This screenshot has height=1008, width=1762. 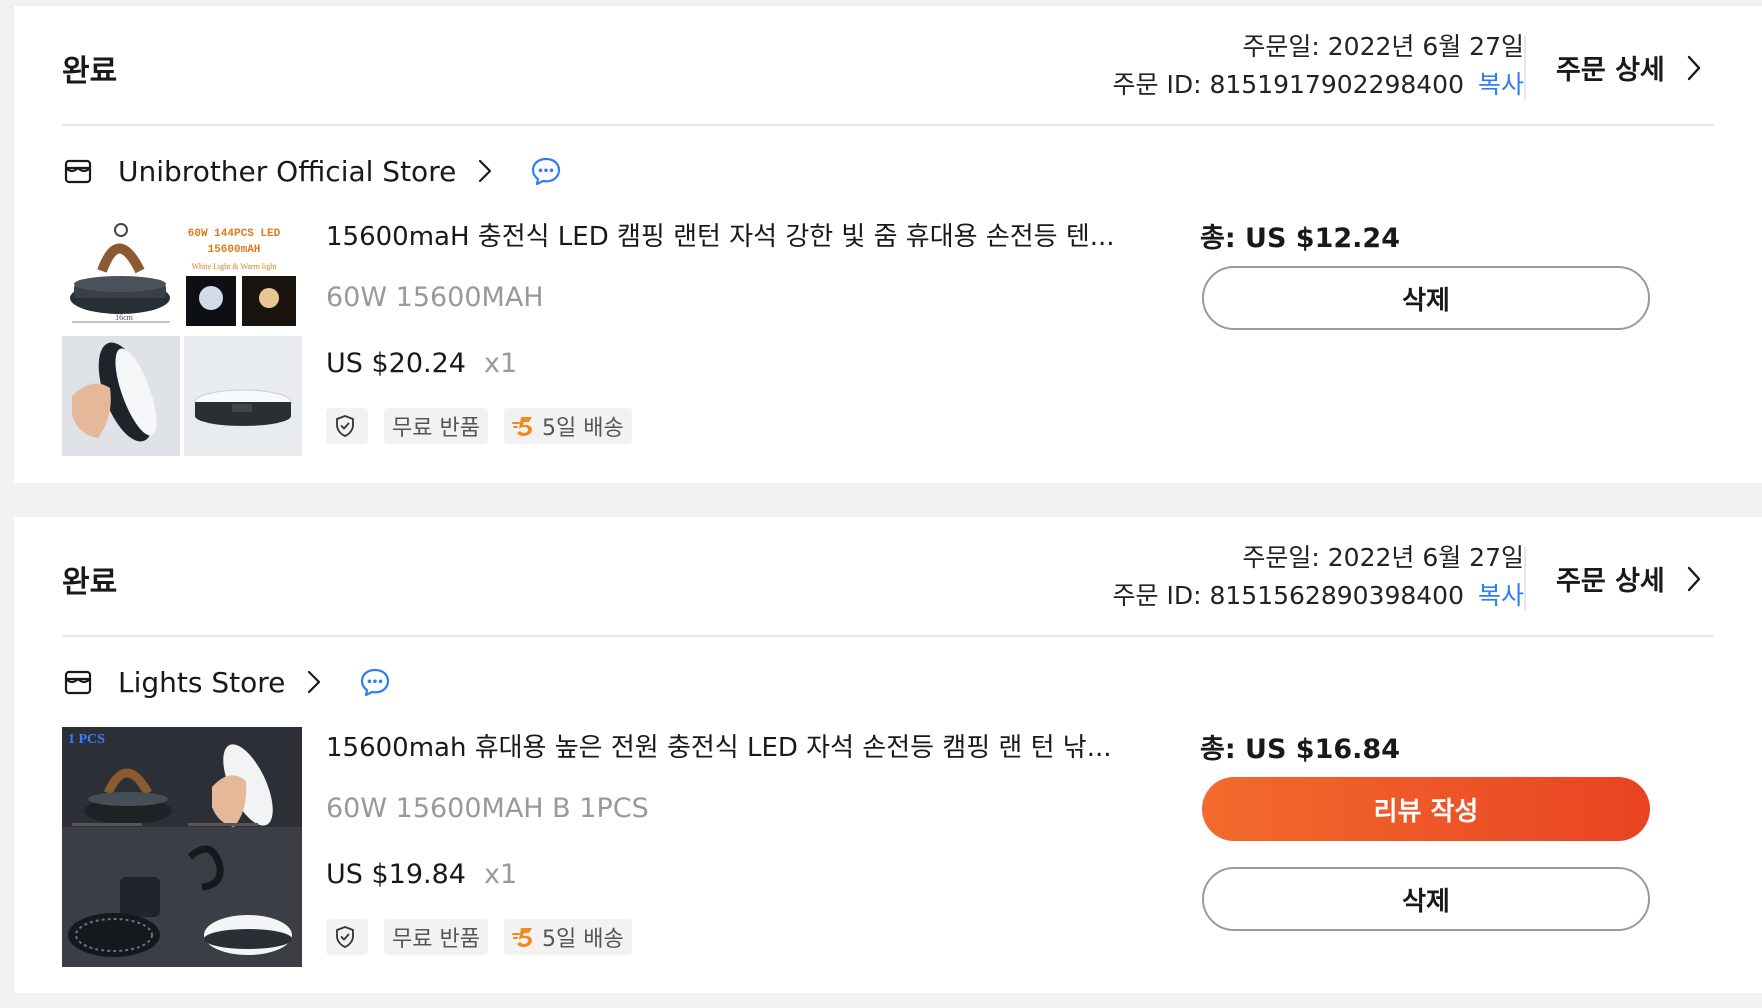 I want to click on product-thumbnail: 1 PCS, so click(x=182, y=847).